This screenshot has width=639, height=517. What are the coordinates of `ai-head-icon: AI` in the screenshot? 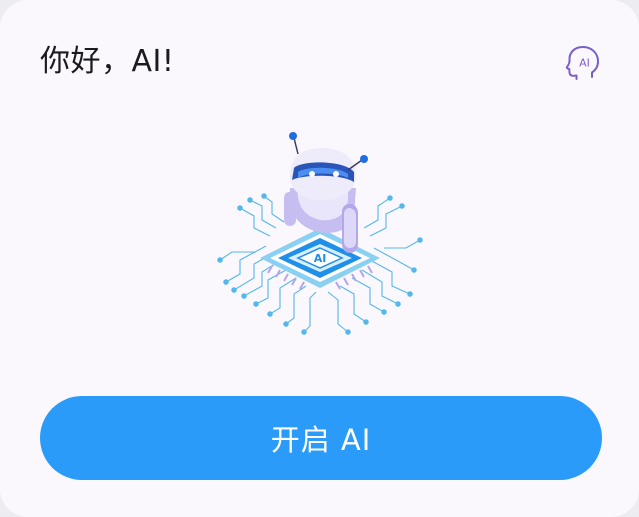 It's located at (582, 62).